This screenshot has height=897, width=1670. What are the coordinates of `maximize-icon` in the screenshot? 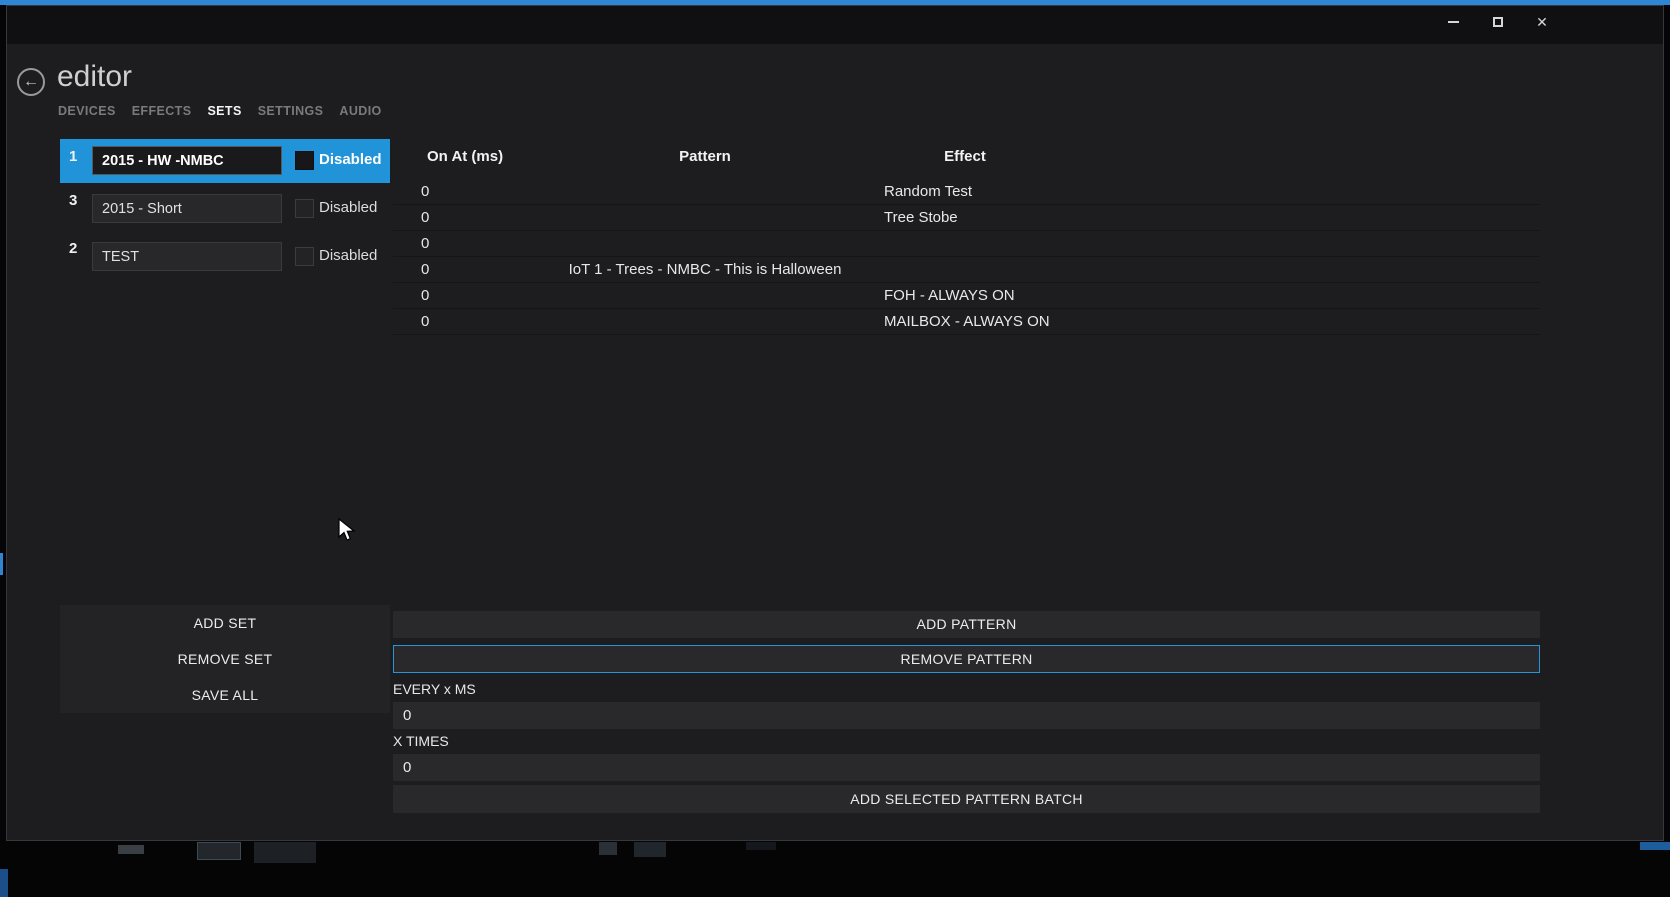 It's located at (1498, 22).